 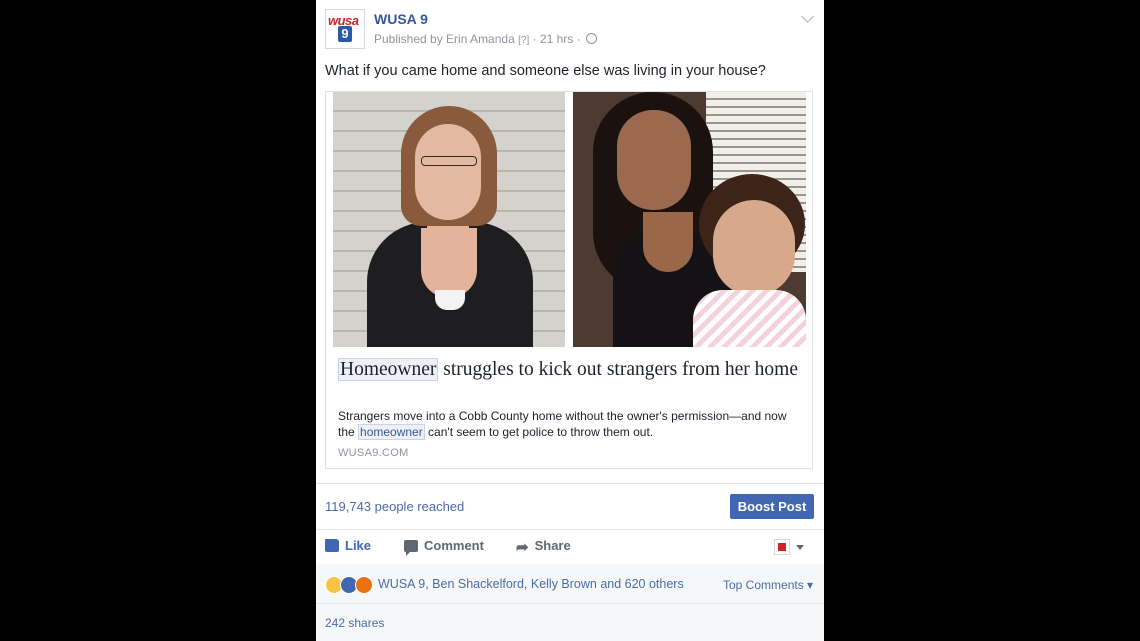 I want to click on page-avatar: wusa 9, so click(x=345, y=29).